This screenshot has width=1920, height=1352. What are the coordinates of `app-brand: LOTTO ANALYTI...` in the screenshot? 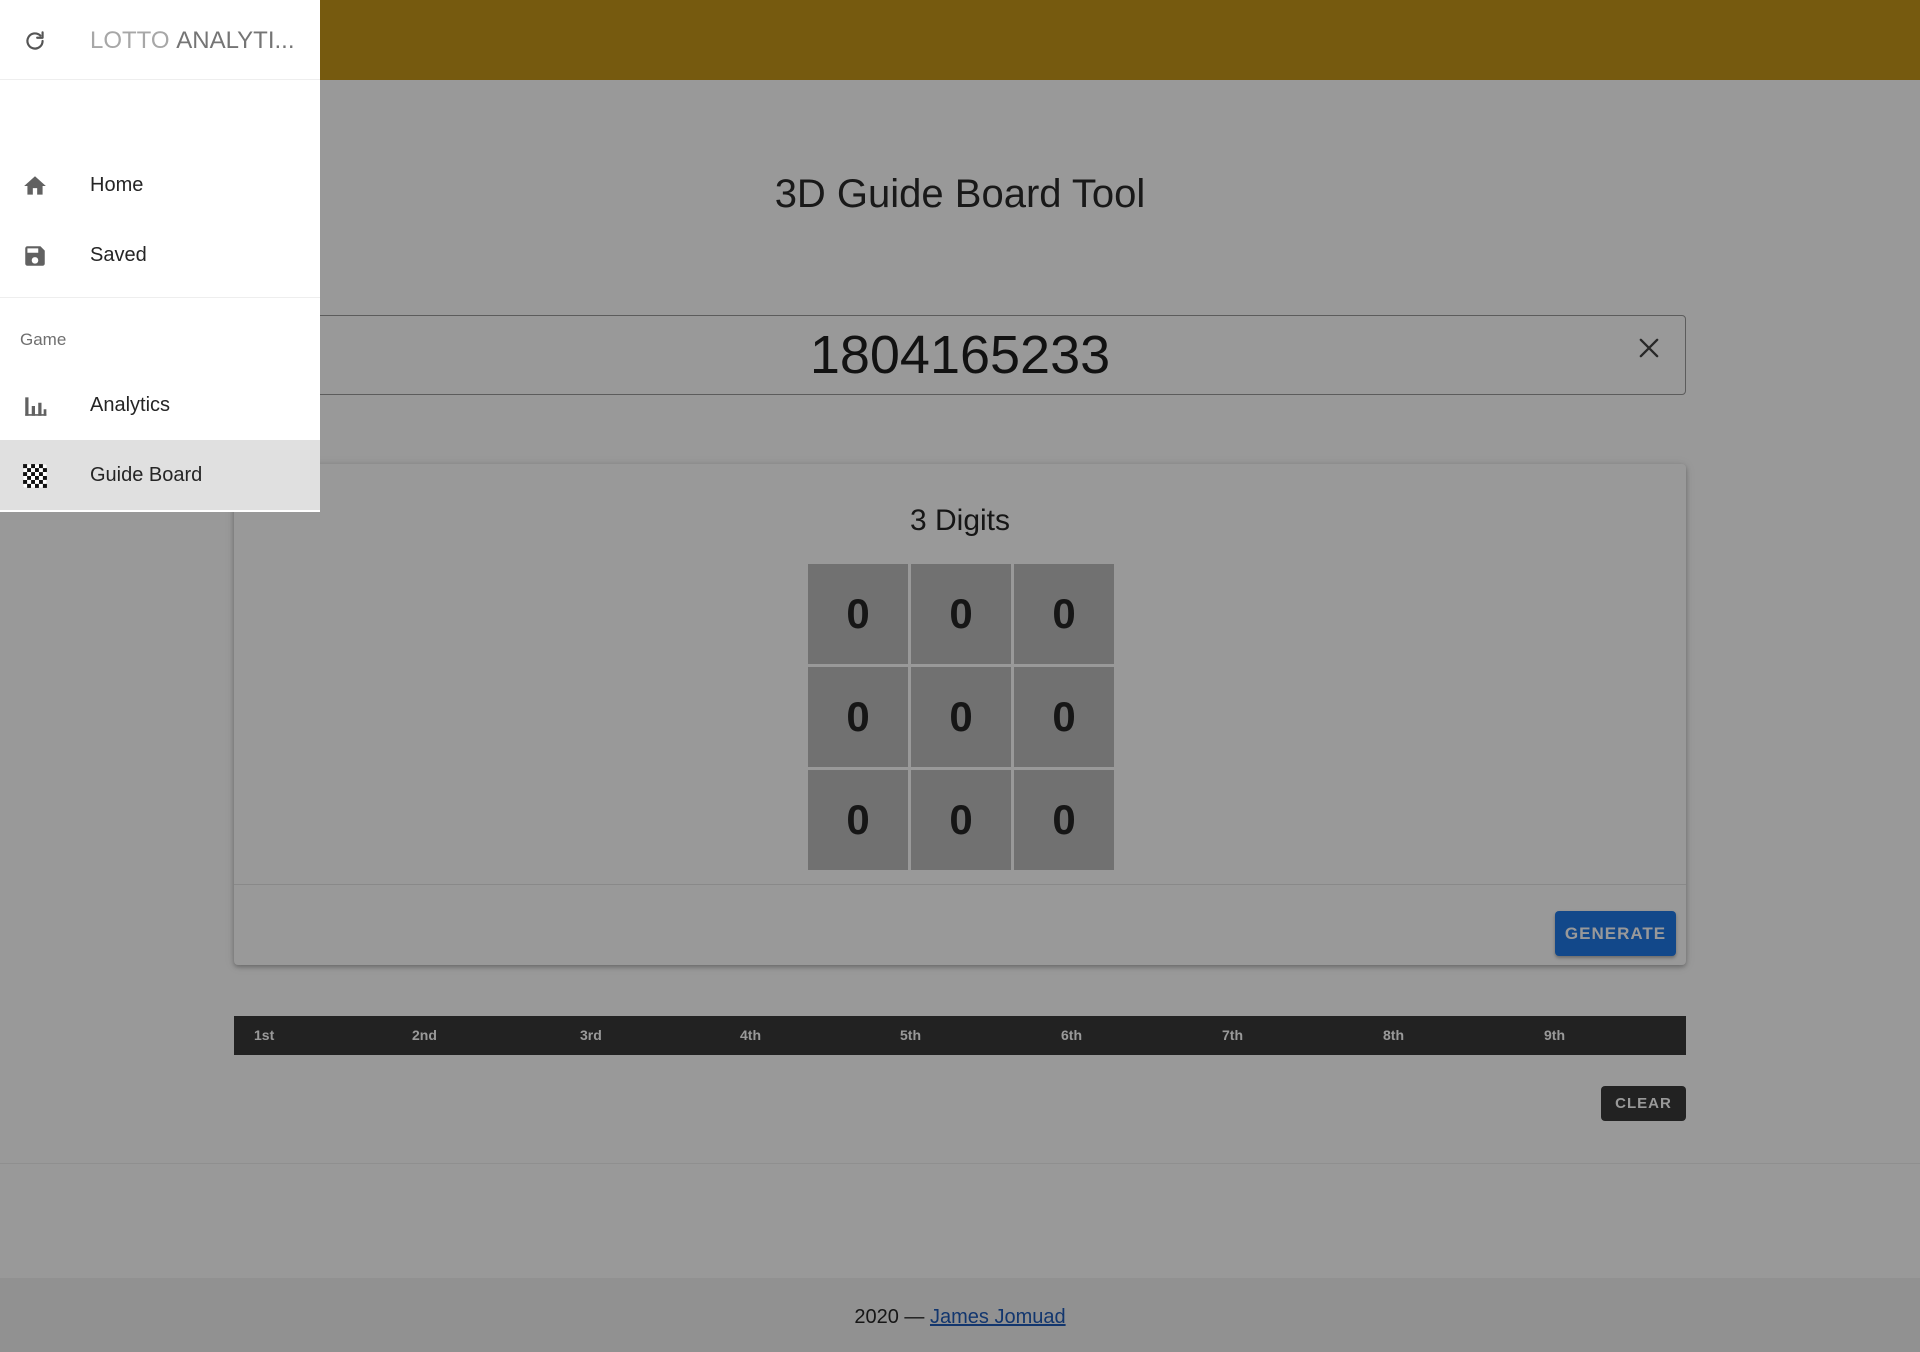 It's located at (192, 41).